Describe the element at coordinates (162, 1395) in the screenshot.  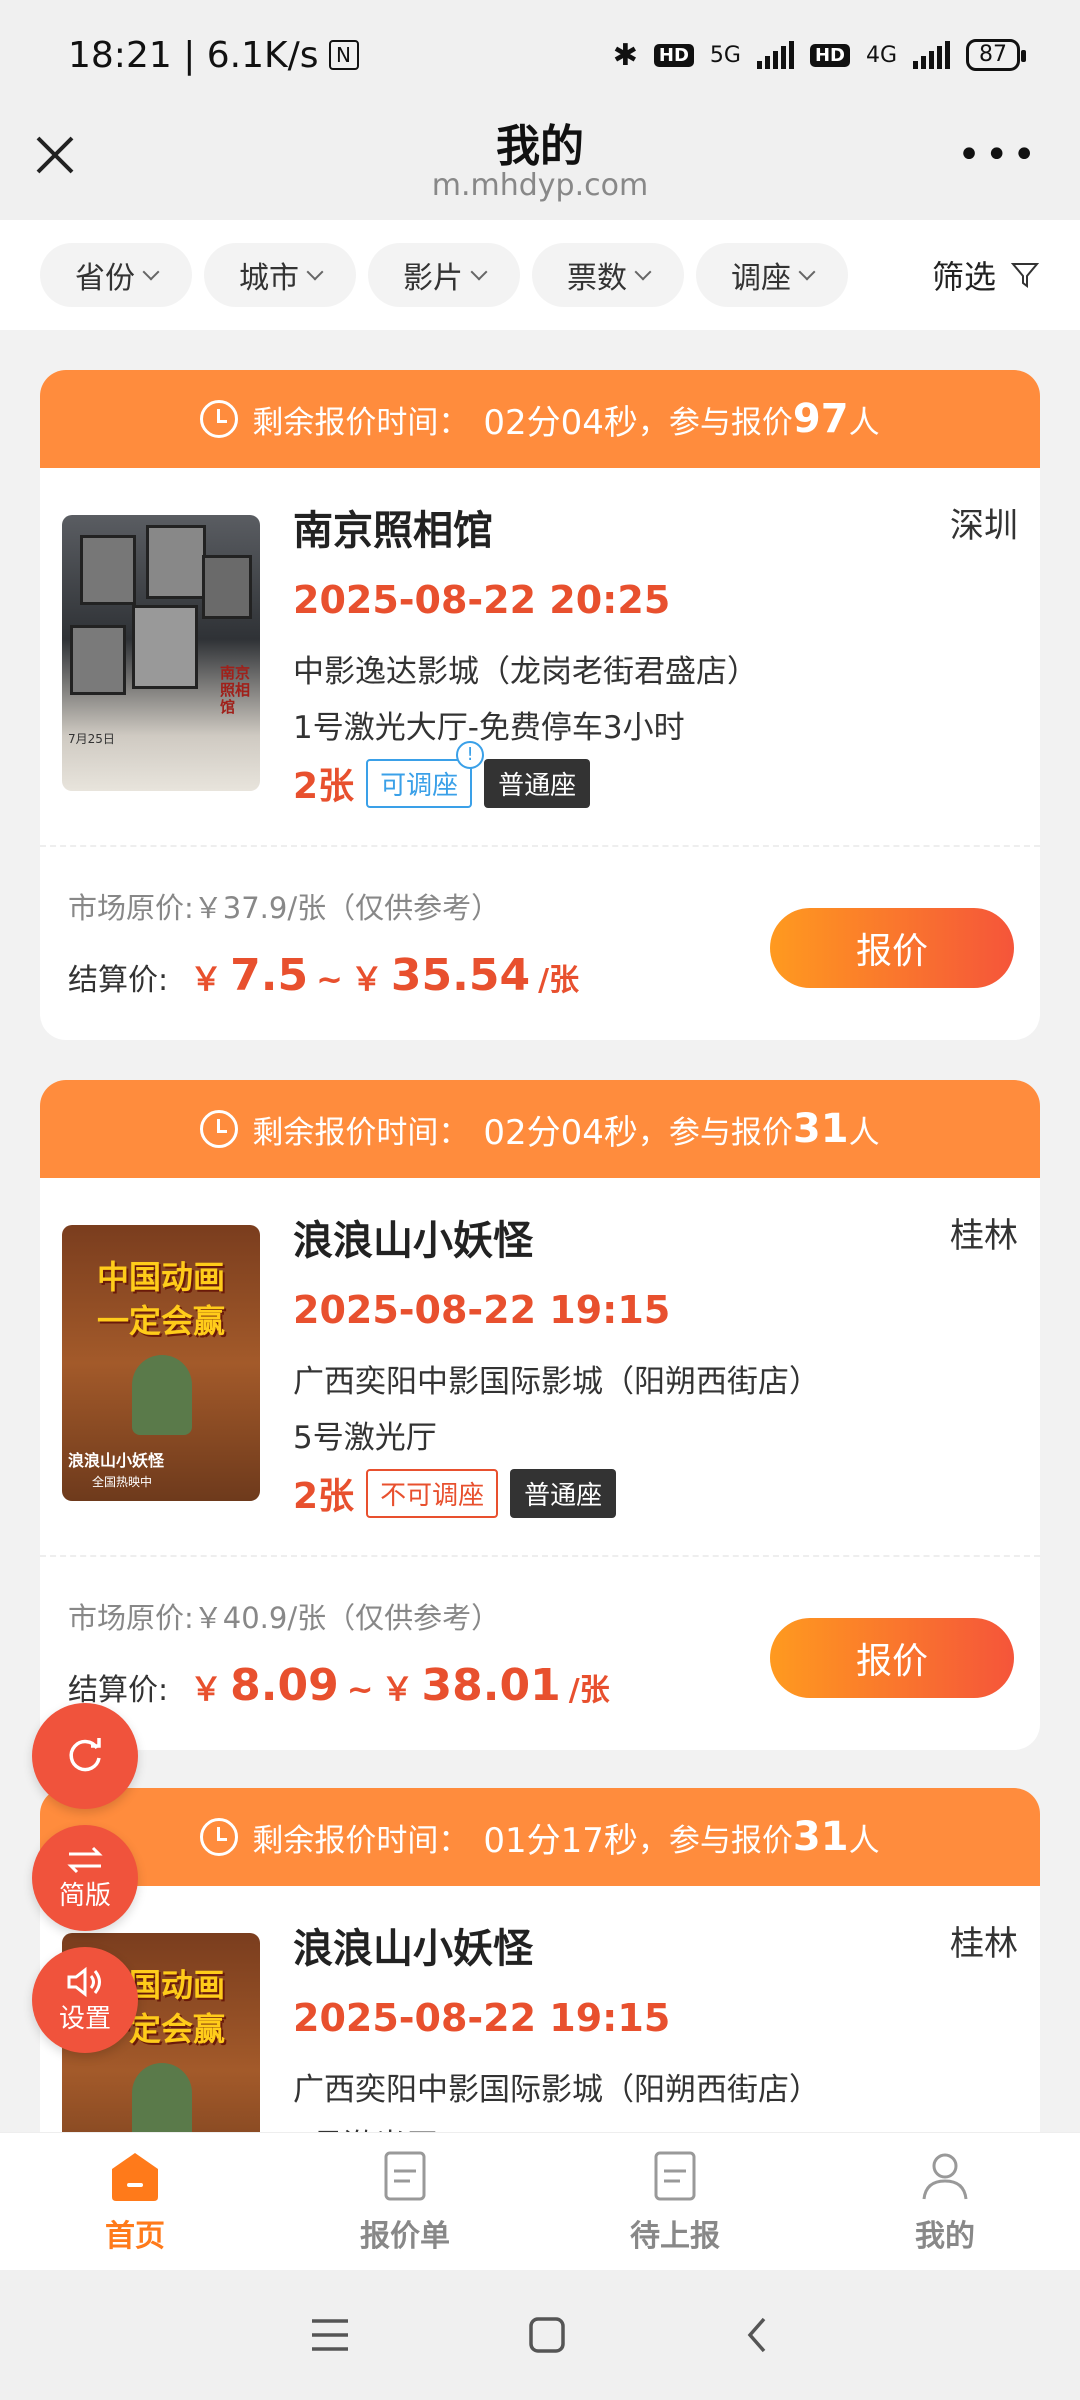
I see `poster-character` at that location.